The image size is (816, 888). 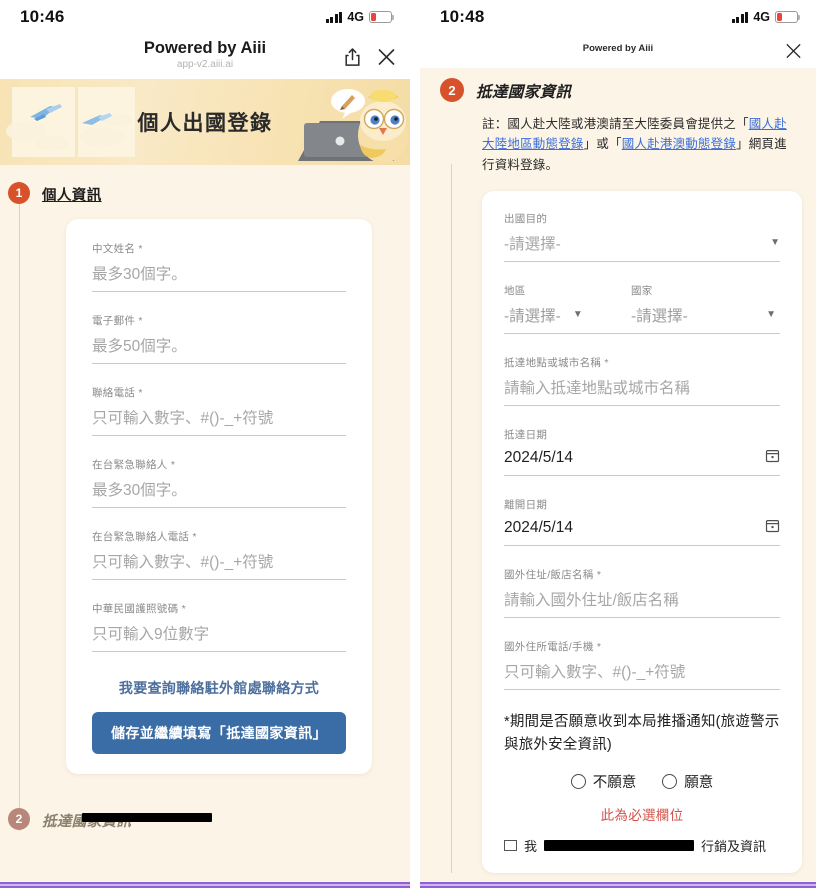 What do you see at coordinates (618, 85) in the screenshot?
I see `step-2-header: 2 抵達國家資訊` at bounding box center [618, 85].